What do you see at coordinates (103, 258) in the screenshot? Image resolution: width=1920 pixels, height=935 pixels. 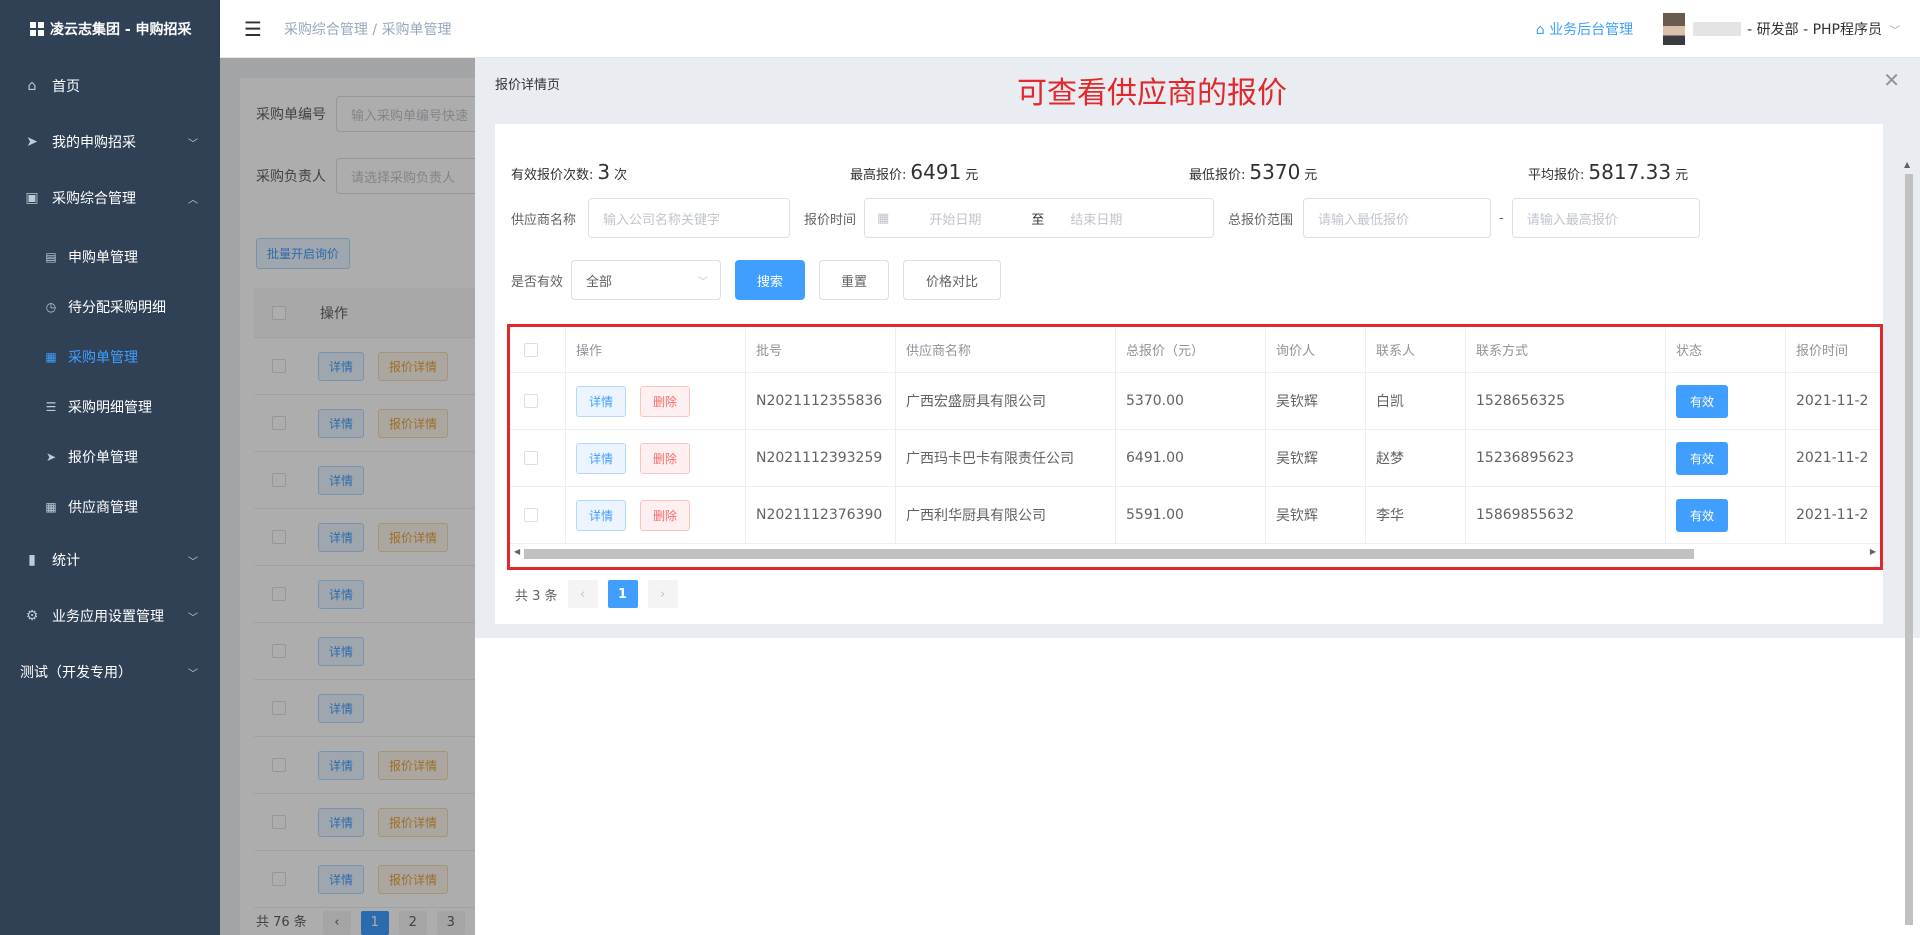 I see `sidebar-subitem-label: 申购单管理` at bounding box center [103, 258].